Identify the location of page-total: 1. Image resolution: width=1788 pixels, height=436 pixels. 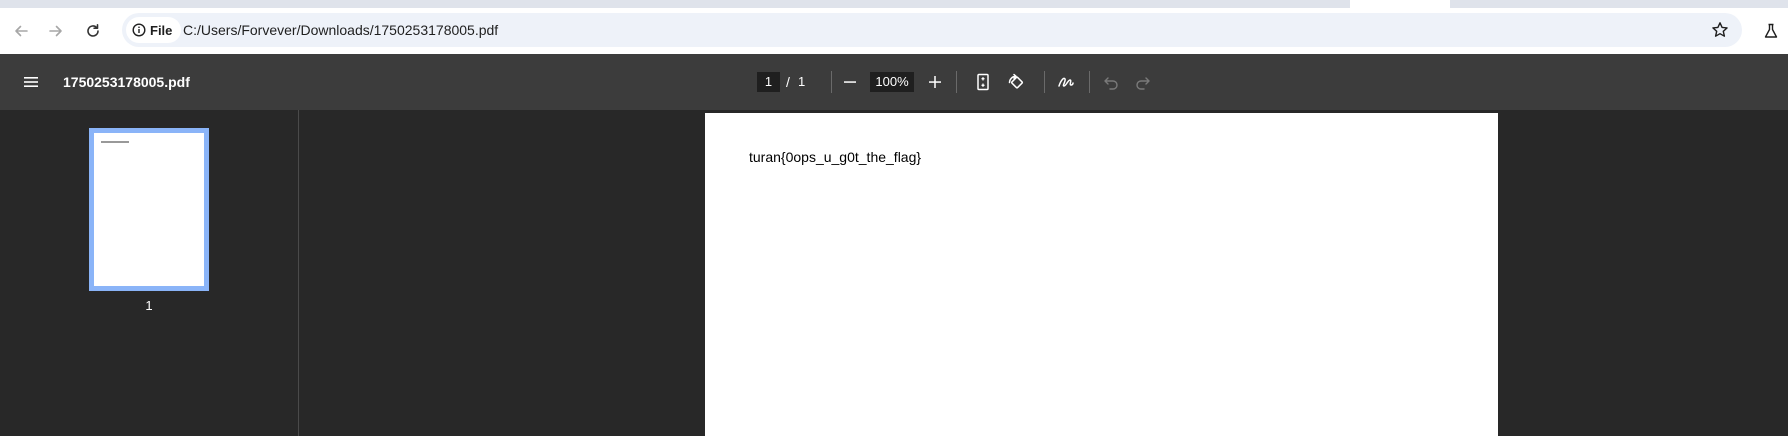
(802, 81).